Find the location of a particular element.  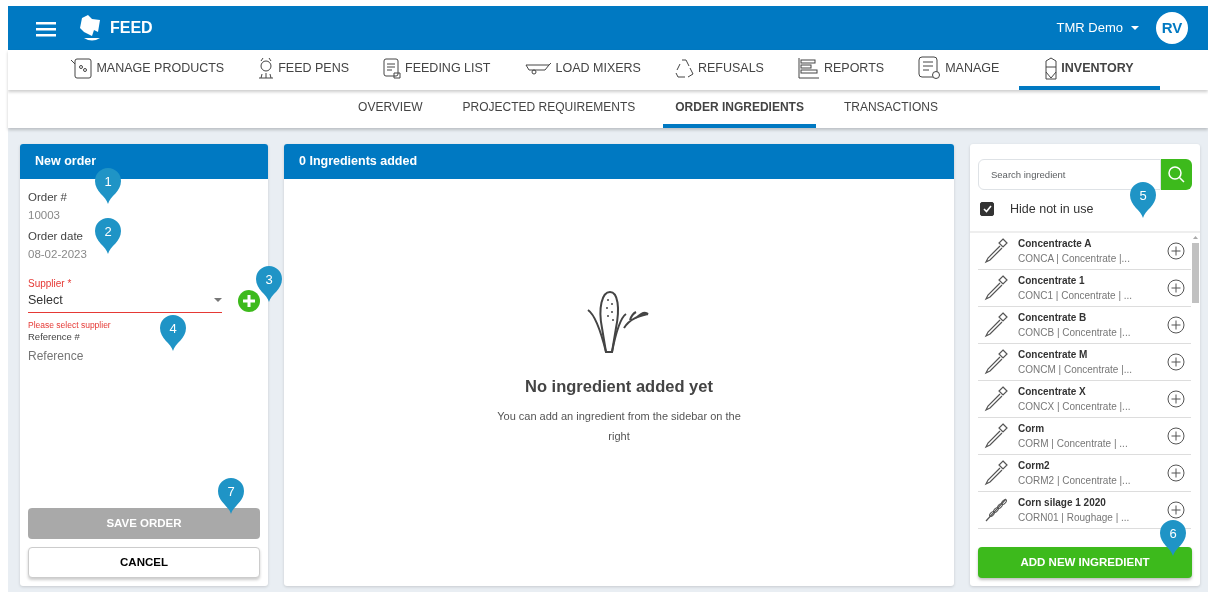

ingredient-name: Corn silage 1 2020 is located at coordinates (1062, 502).